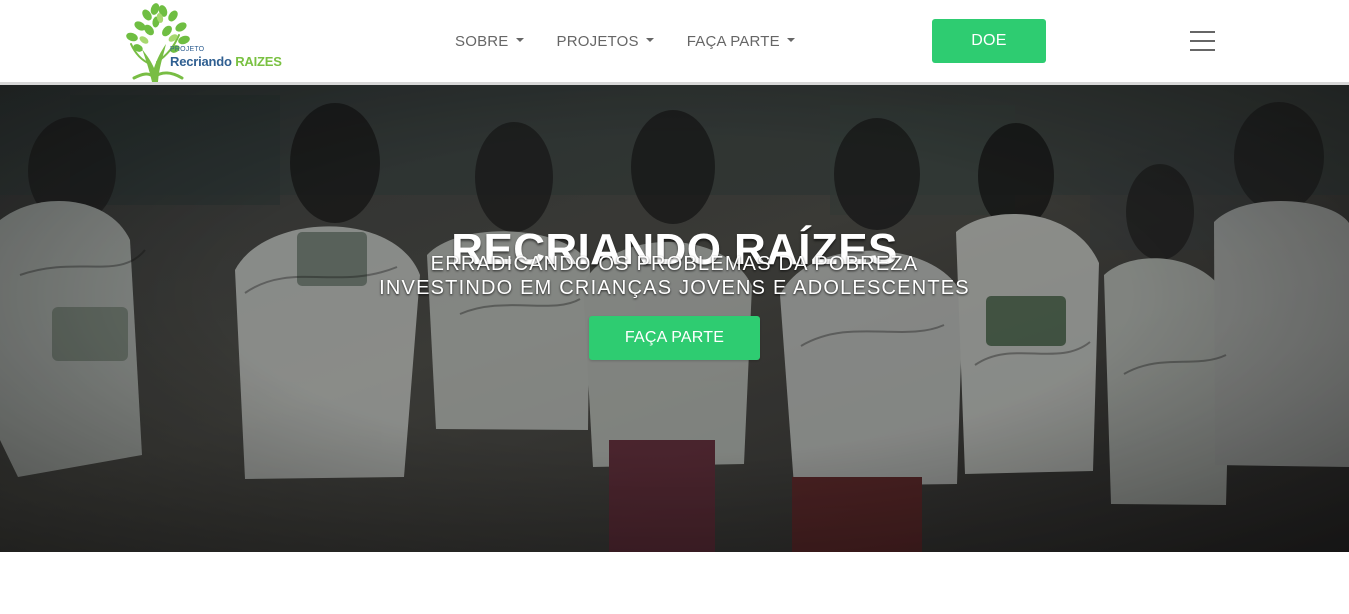 The image size is (1349, 614). I want to click on logo-raizes-text: RAIZES, so click(258, 61).